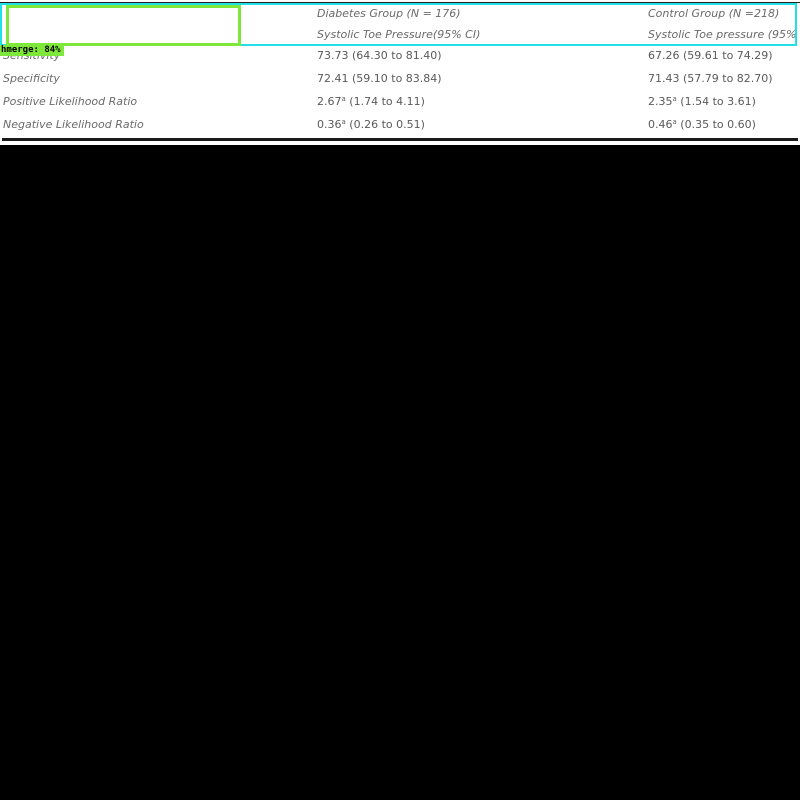 This screenshot has width=800, height=800. What do you see at coordinates (329, 124) in the screenshot?
I see `value-text: 0.36` at bounding box center [329, 124].